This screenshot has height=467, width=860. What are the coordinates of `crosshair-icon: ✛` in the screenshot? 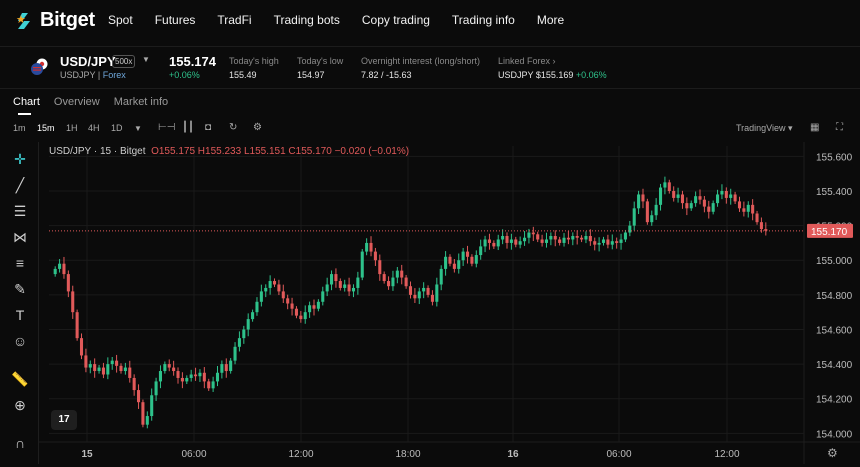 It's located at (20, 159).